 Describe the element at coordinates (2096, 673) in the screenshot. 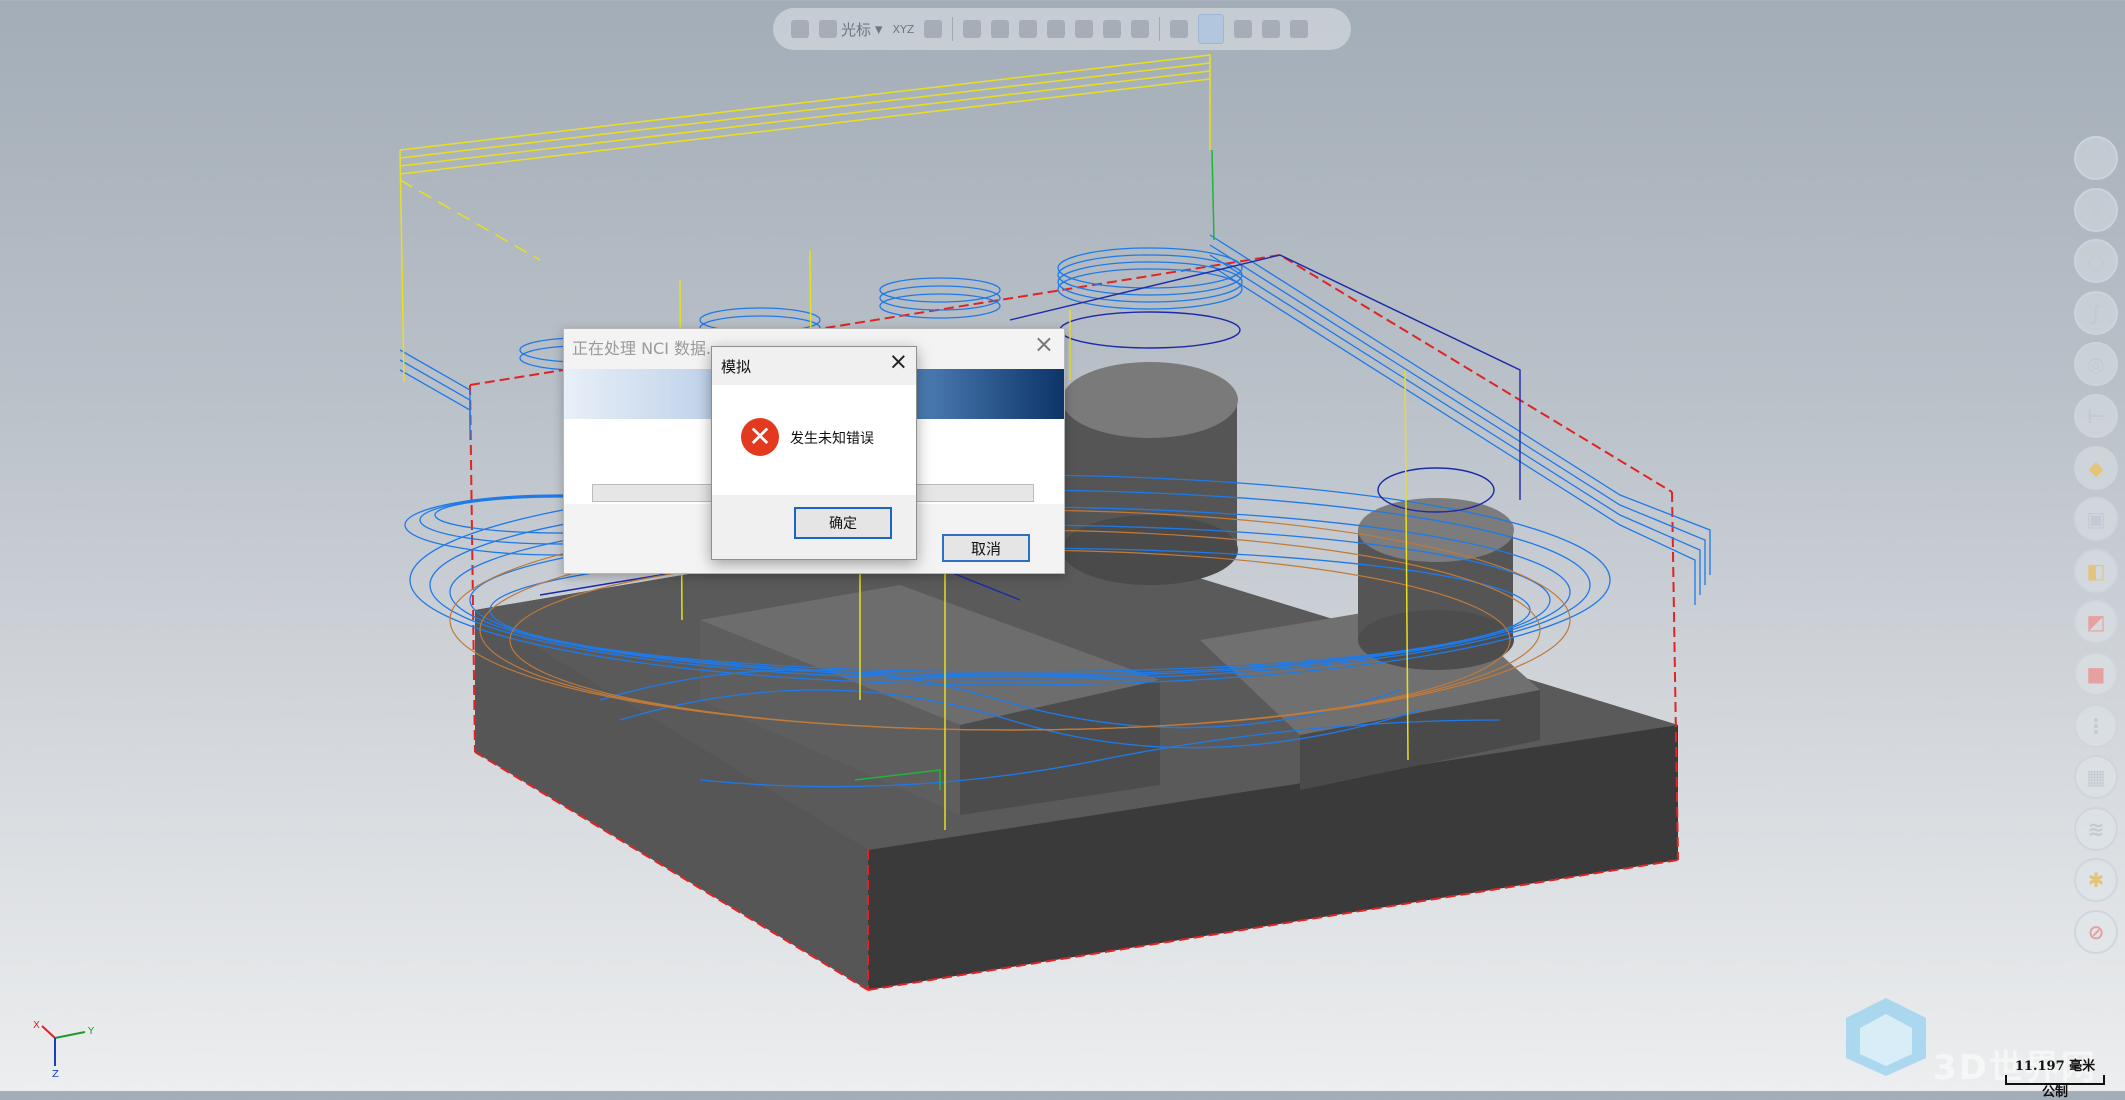

I see `red-cube-icon: ■` at that location.